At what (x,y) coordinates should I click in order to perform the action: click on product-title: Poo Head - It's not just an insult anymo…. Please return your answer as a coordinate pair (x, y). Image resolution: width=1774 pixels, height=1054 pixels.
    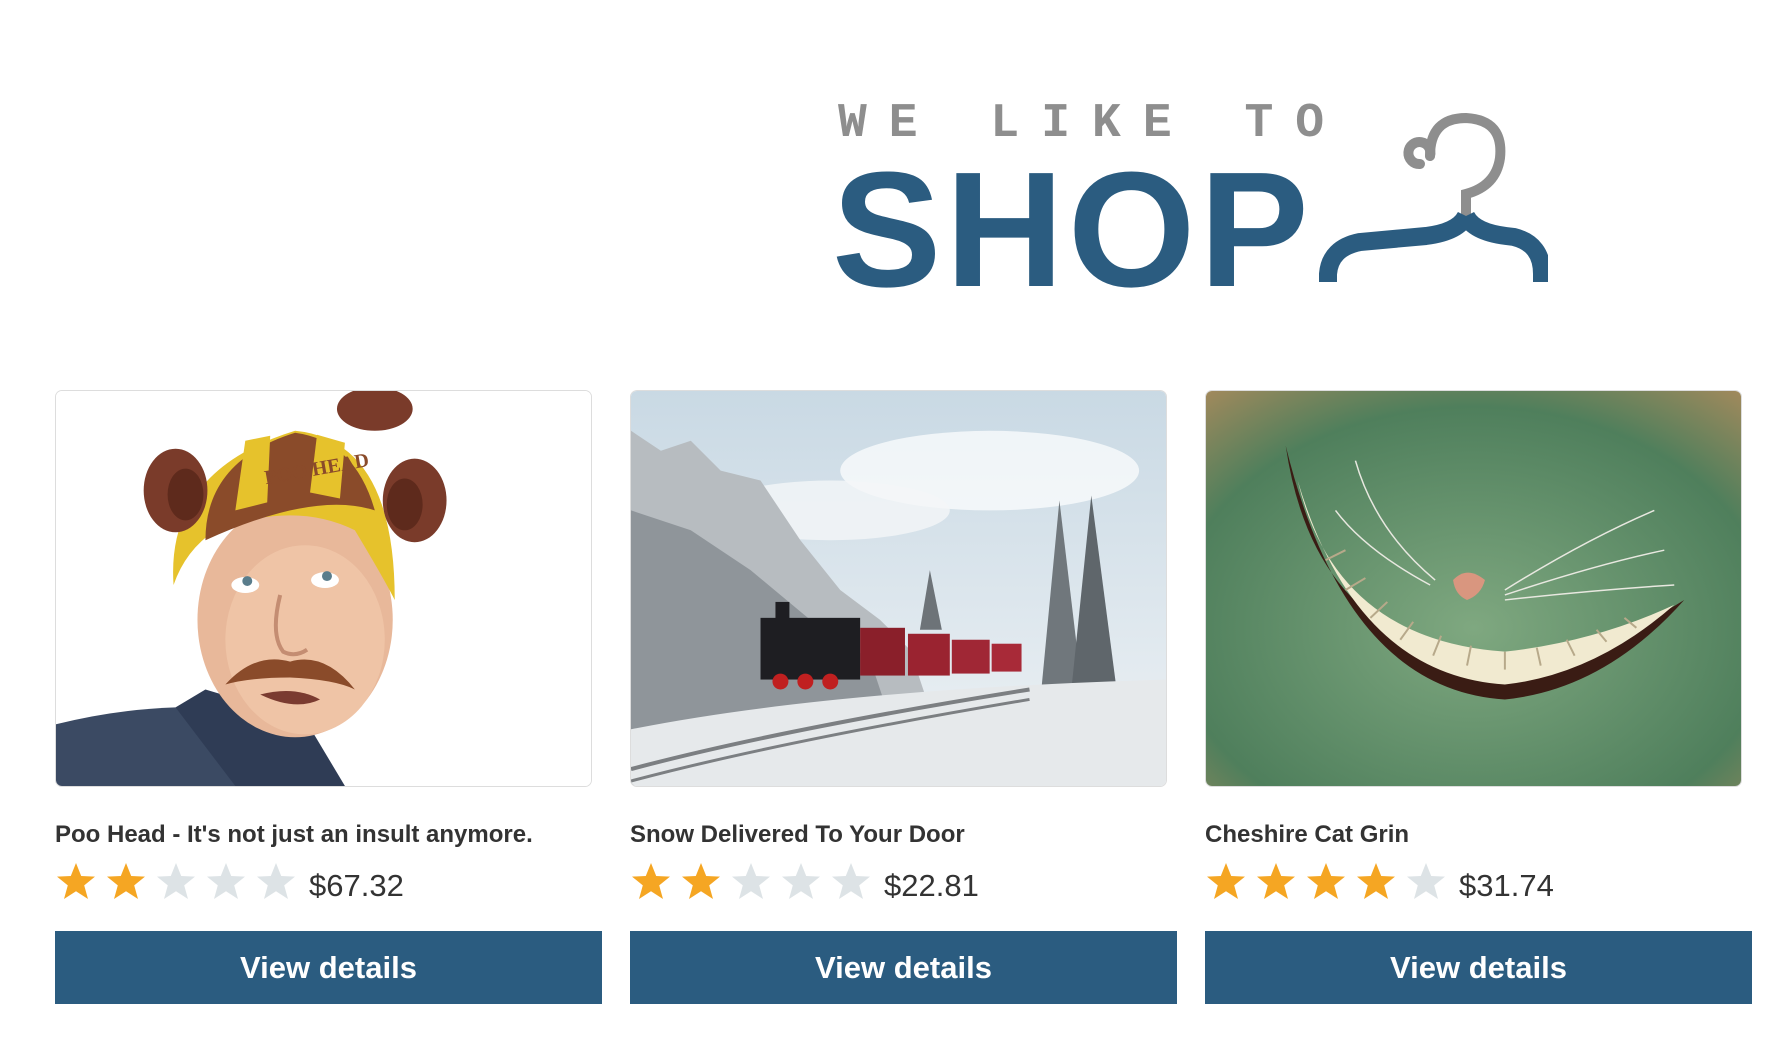
    Looking at the image, I should click on (328, 835).